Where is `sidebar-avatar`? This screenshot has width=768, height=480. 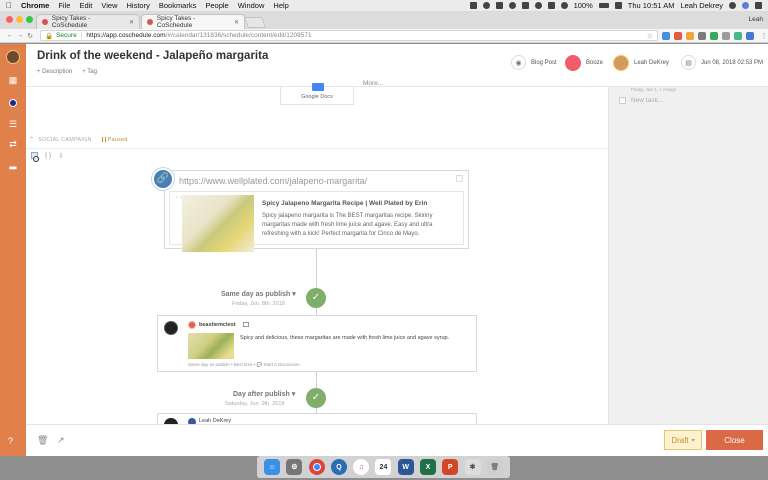
sidebar-avatar is located at coordinates (13, 57).